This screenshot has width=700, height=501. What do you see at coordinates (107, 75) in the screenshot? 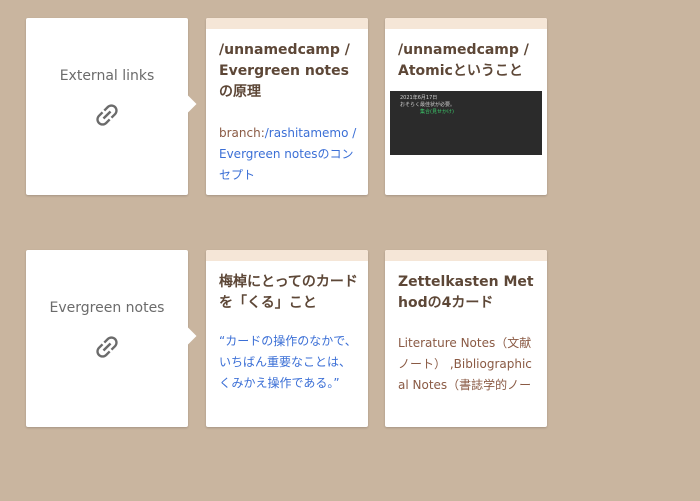
I see `relation-label: External links` at bounding box center [107, 75].